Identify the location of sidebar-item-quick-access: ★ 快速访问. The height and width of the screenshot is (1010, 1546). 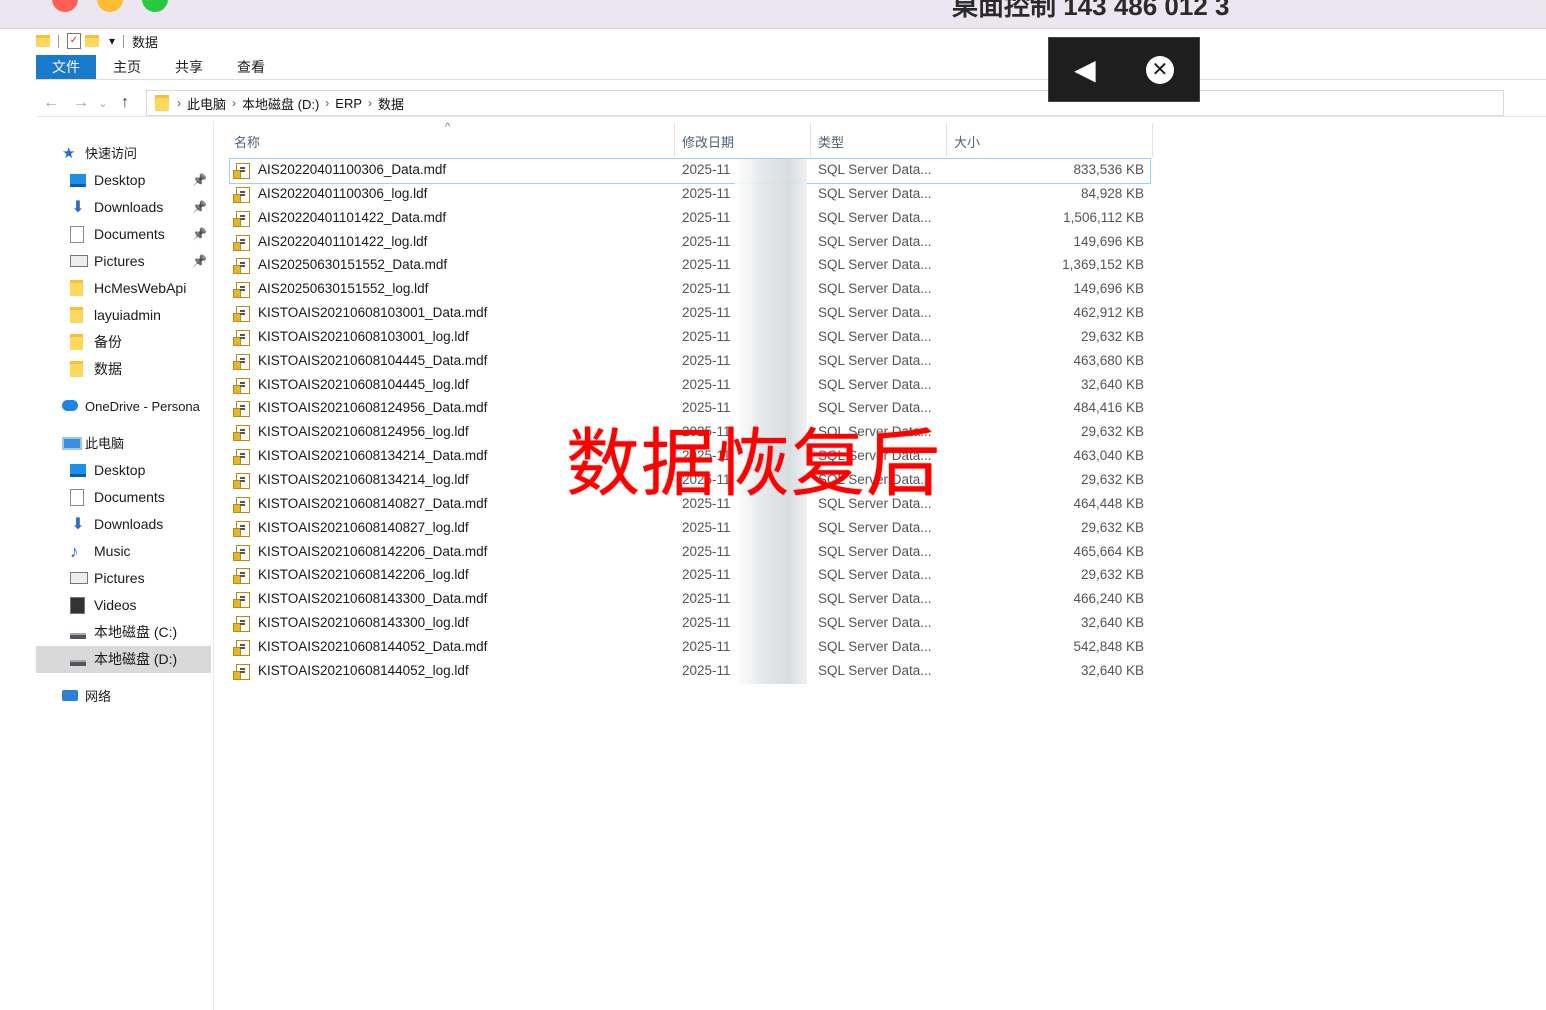
(123, 153).